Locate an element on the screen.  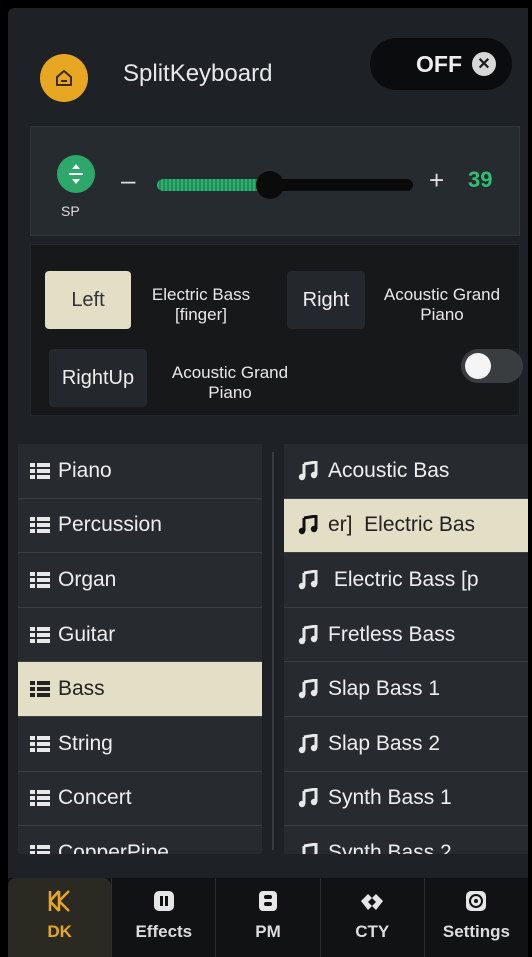
rightup-switch is located at coordinates (492, 366).